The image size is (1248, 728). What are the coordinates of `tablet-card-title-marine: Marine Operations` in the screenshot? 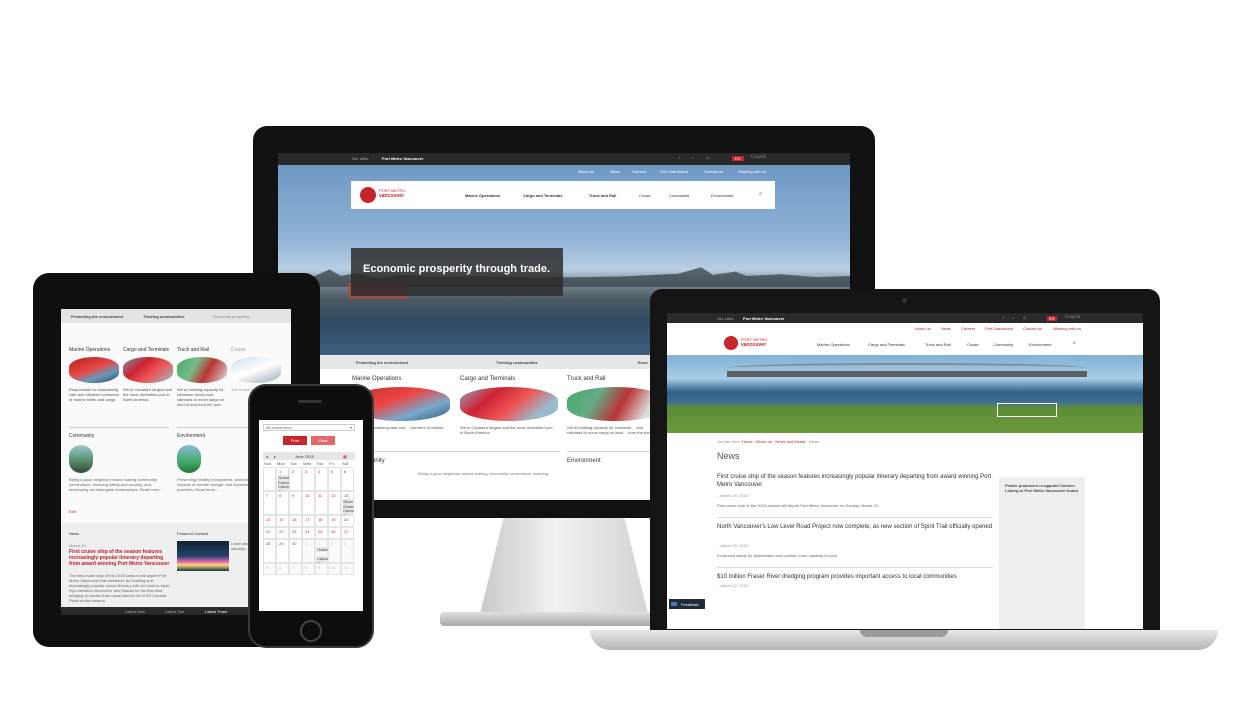 It's located at (89, 350).